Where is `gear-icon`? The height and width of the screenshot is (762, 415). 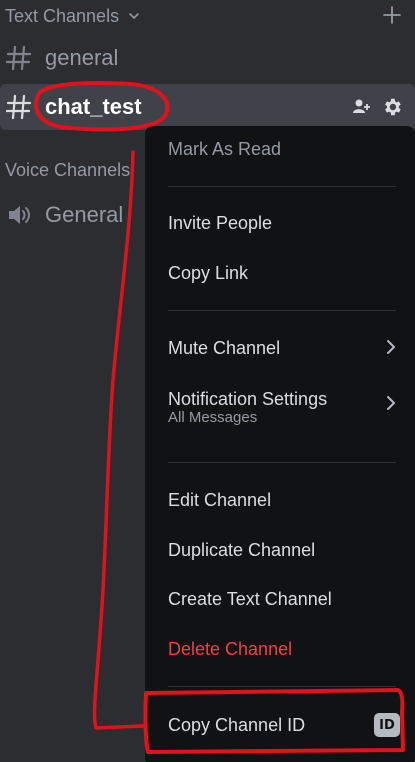
gear-icon is located at coordinates (392, 107).